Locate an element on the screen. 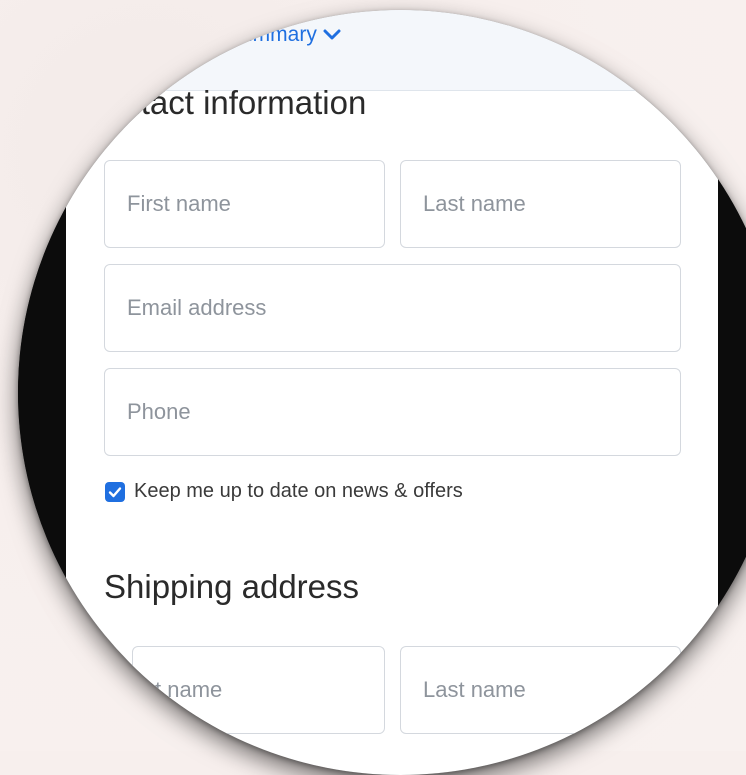 This screenshot has height=775, width=746. shipping-first-name-field: t name is located at coordinates (258, 690).